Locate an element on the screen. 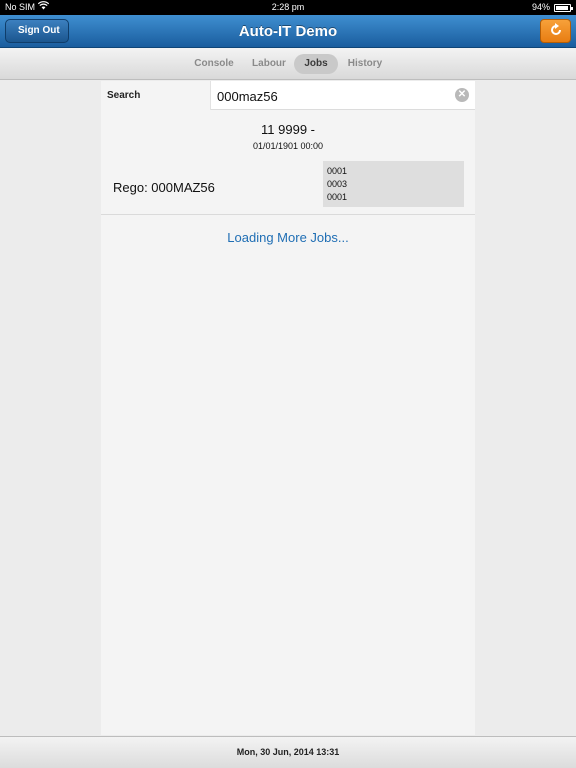 The width and height of the screenshot is (576, 768). status-time: 2:28 pm is located at coordinates (288, 7).